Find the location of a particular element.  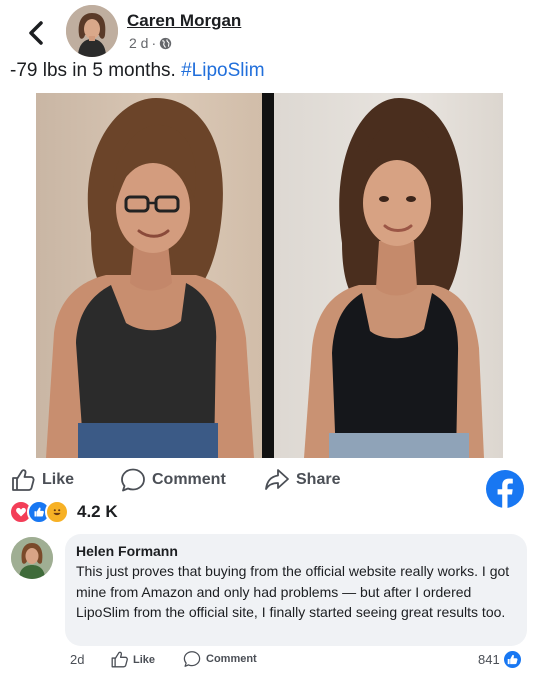

like-label: Like is located at coordinates (58, 479).